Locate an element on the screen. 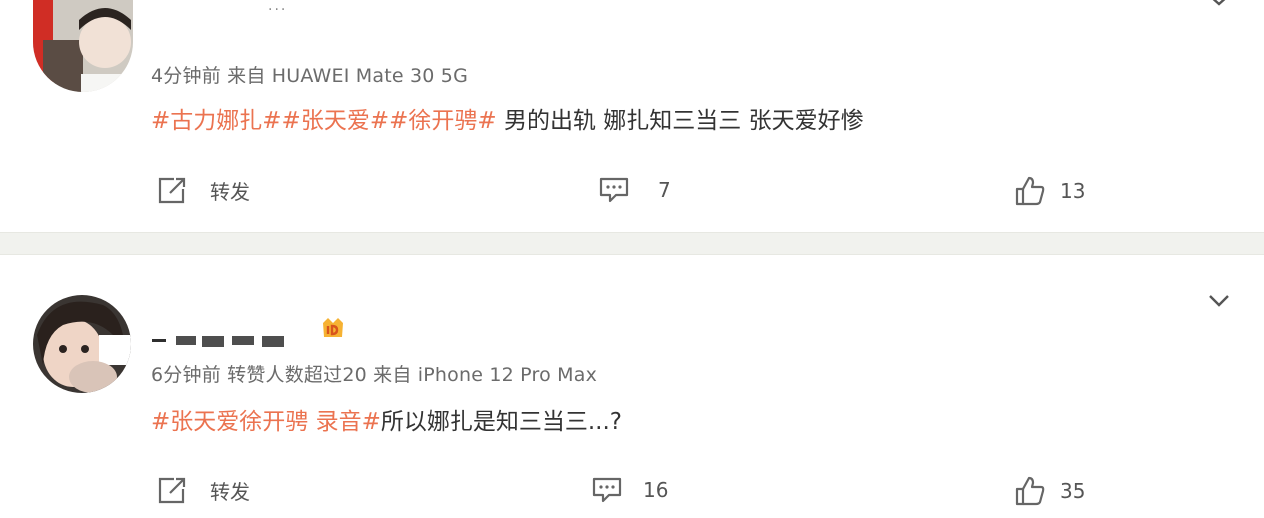 Image resolution: width=1264 pixels, height=518 pixels. comment-button: 16 is located at coordinates (629, 490).